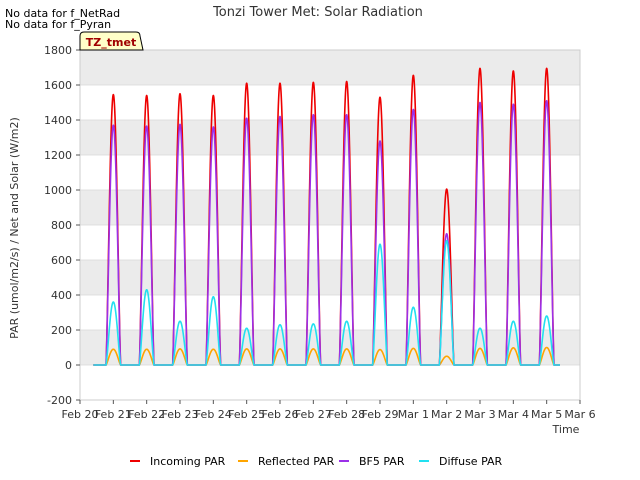 This screenshot has height=480, width=640. Describe the element at coordinates (68, 365) in the screenshot. I see `y-tick-label: 0` at that location.